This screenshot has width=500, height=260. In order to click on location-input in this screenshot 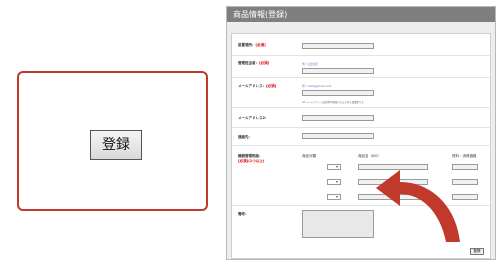, I will do `click(338, 46)`.